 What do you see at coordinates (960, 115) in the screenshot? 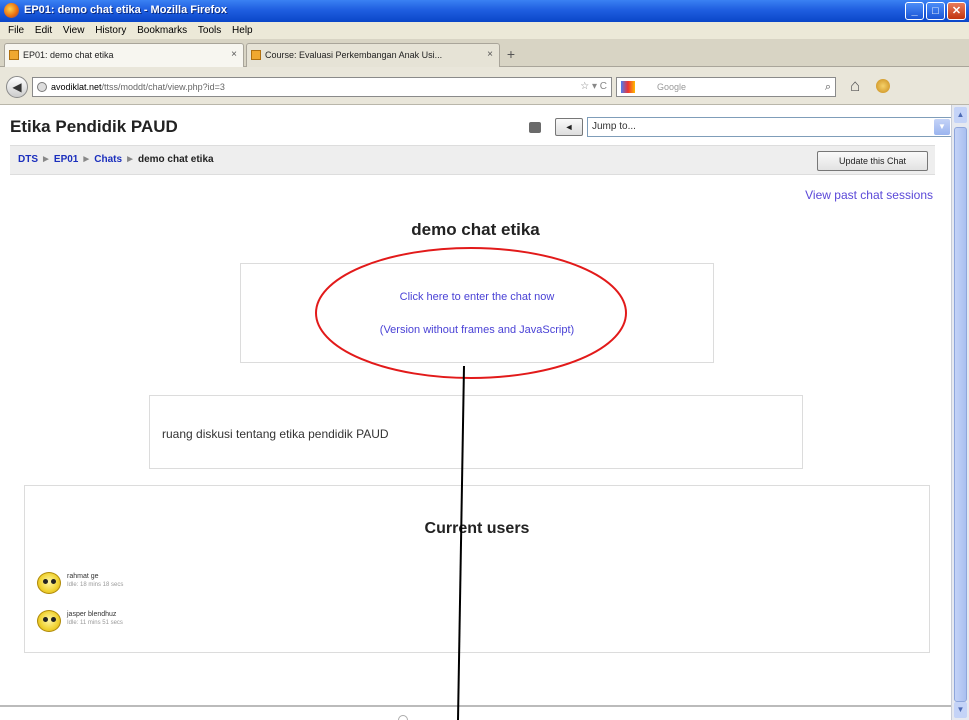
I see `scroll-up-icon: ▲` at bounding box center [960, 115].